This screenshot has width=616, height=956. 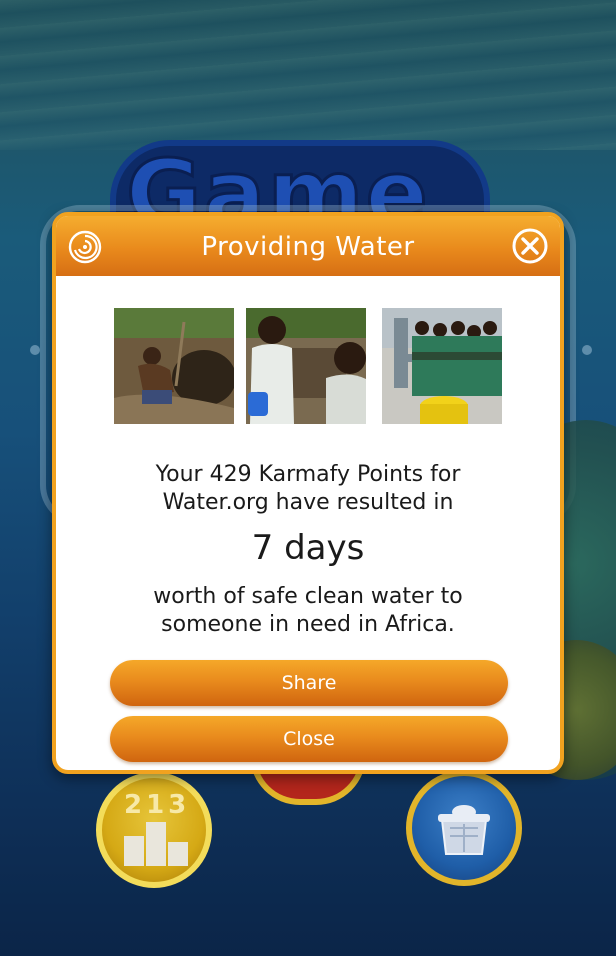 What do you see at coordinates (308, 596) in the screenshot?
I see `message-line-3: worth of safe clean water to` at bounding box center [308, 596].